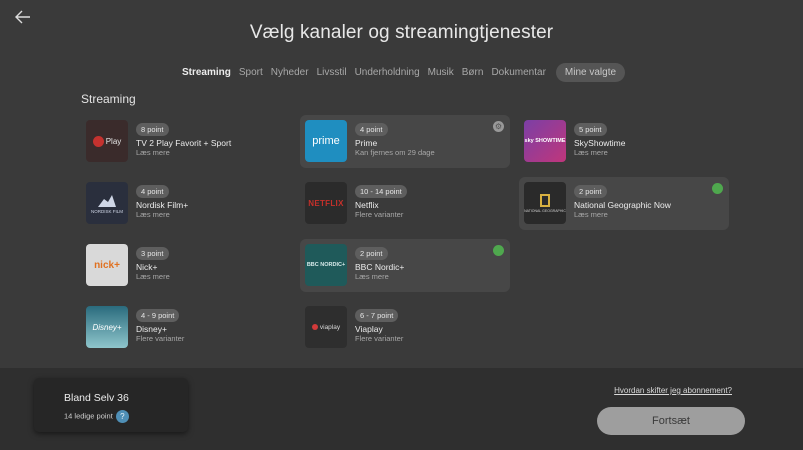  Describe the element at coordinates (326, 203) in the screenshot. I see `netflix-logo: NETFLIX` at that location.